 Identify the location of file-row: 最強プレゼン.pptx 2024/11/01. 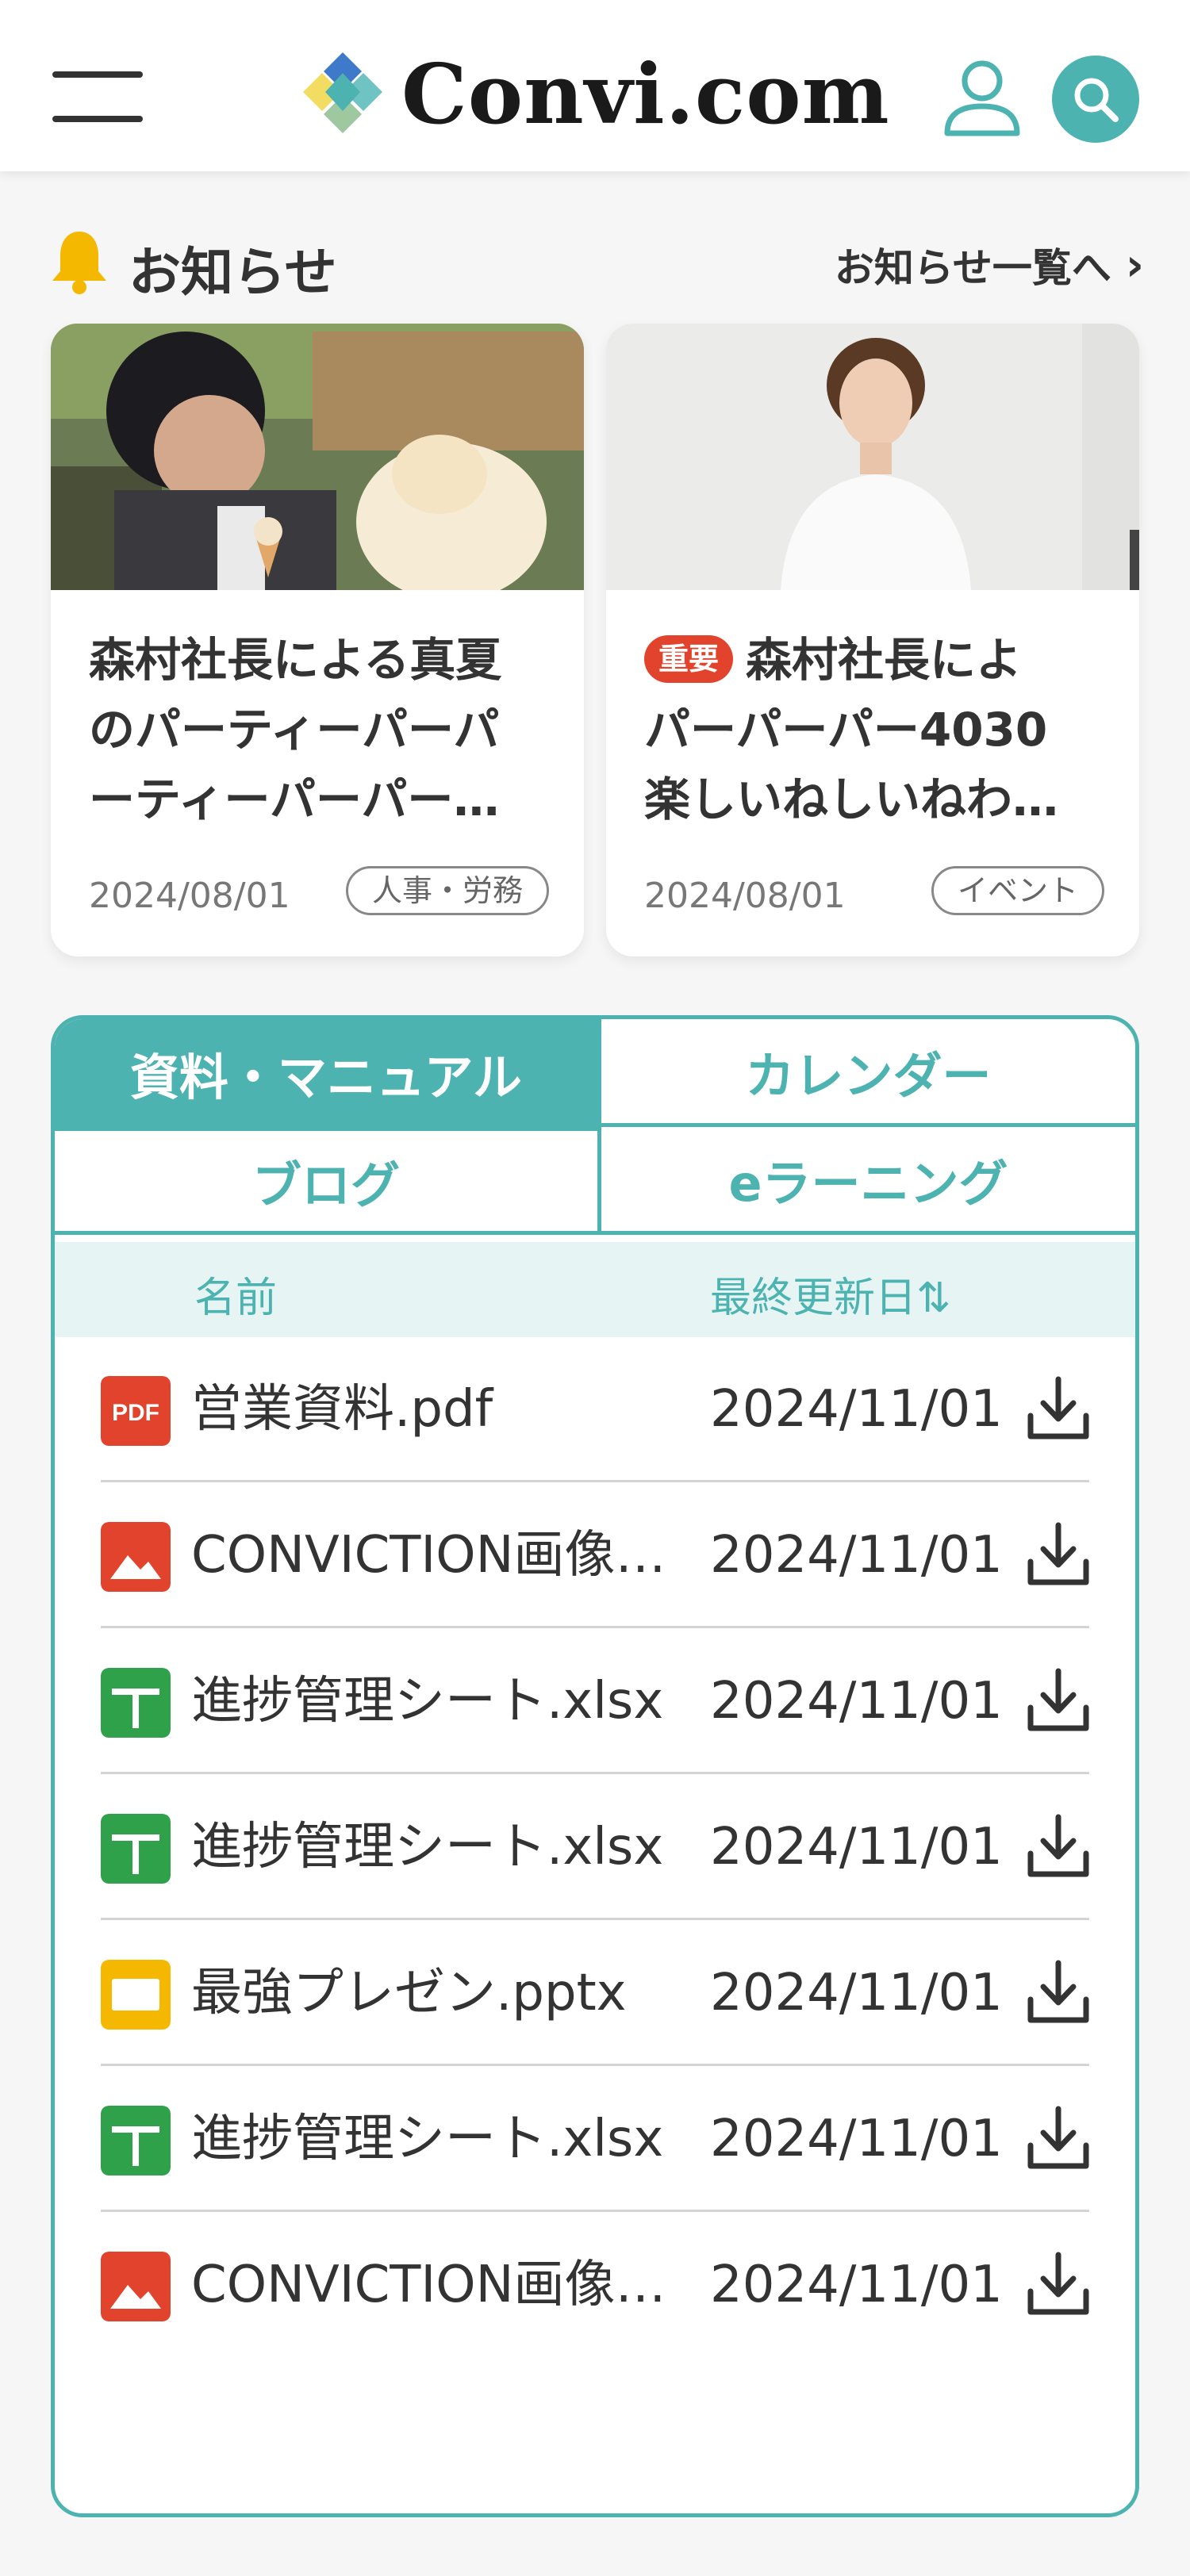
(595, 1993).